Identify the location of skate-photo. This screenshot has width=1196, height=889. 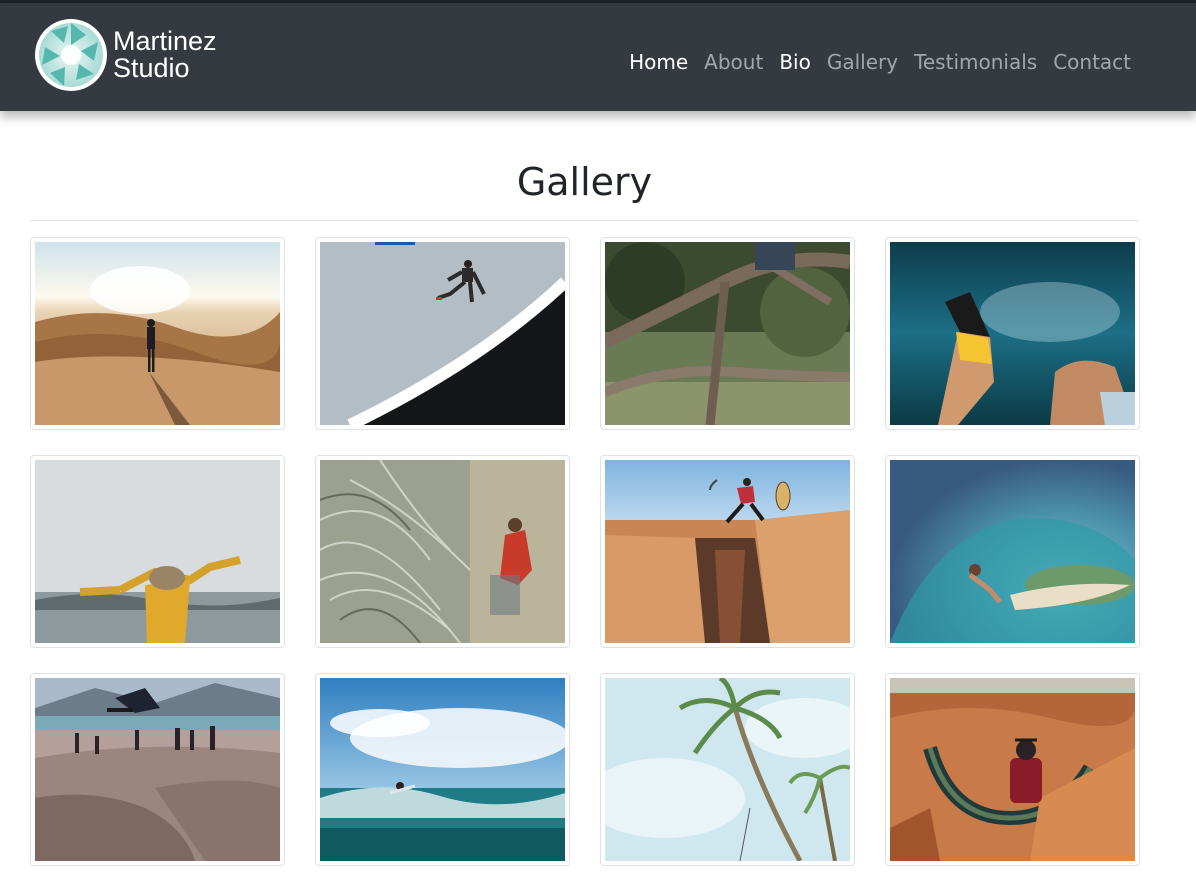
(442, 333).